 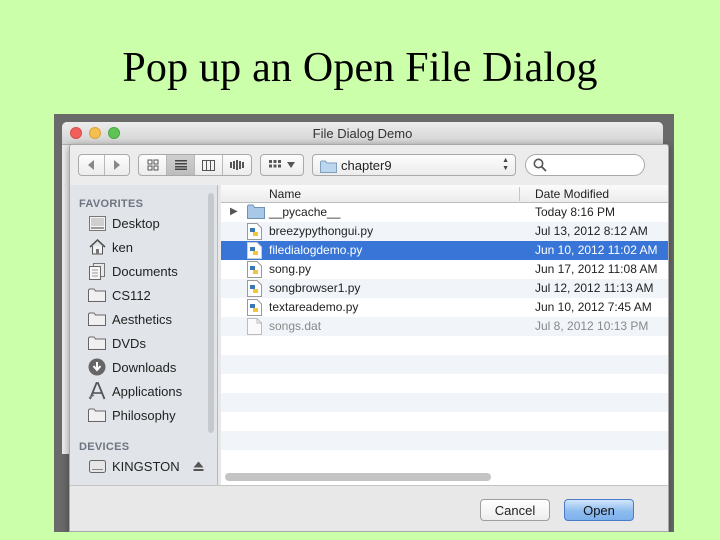 What do you see at coordinates (151, 343) in the screenshot?
I see `sidebar-item-dvds: DVDs` at bounding box center [151, 343].